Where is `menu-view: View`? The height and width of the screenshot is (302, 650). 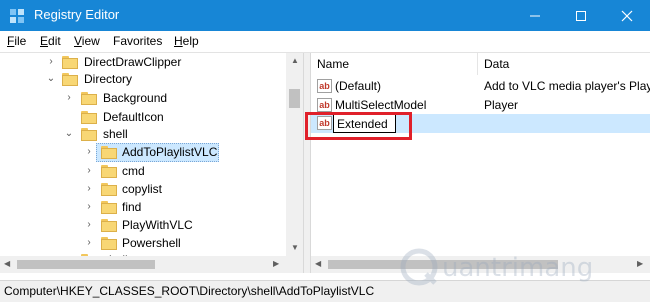
menu-view: View is located at coordinates (87, 41).